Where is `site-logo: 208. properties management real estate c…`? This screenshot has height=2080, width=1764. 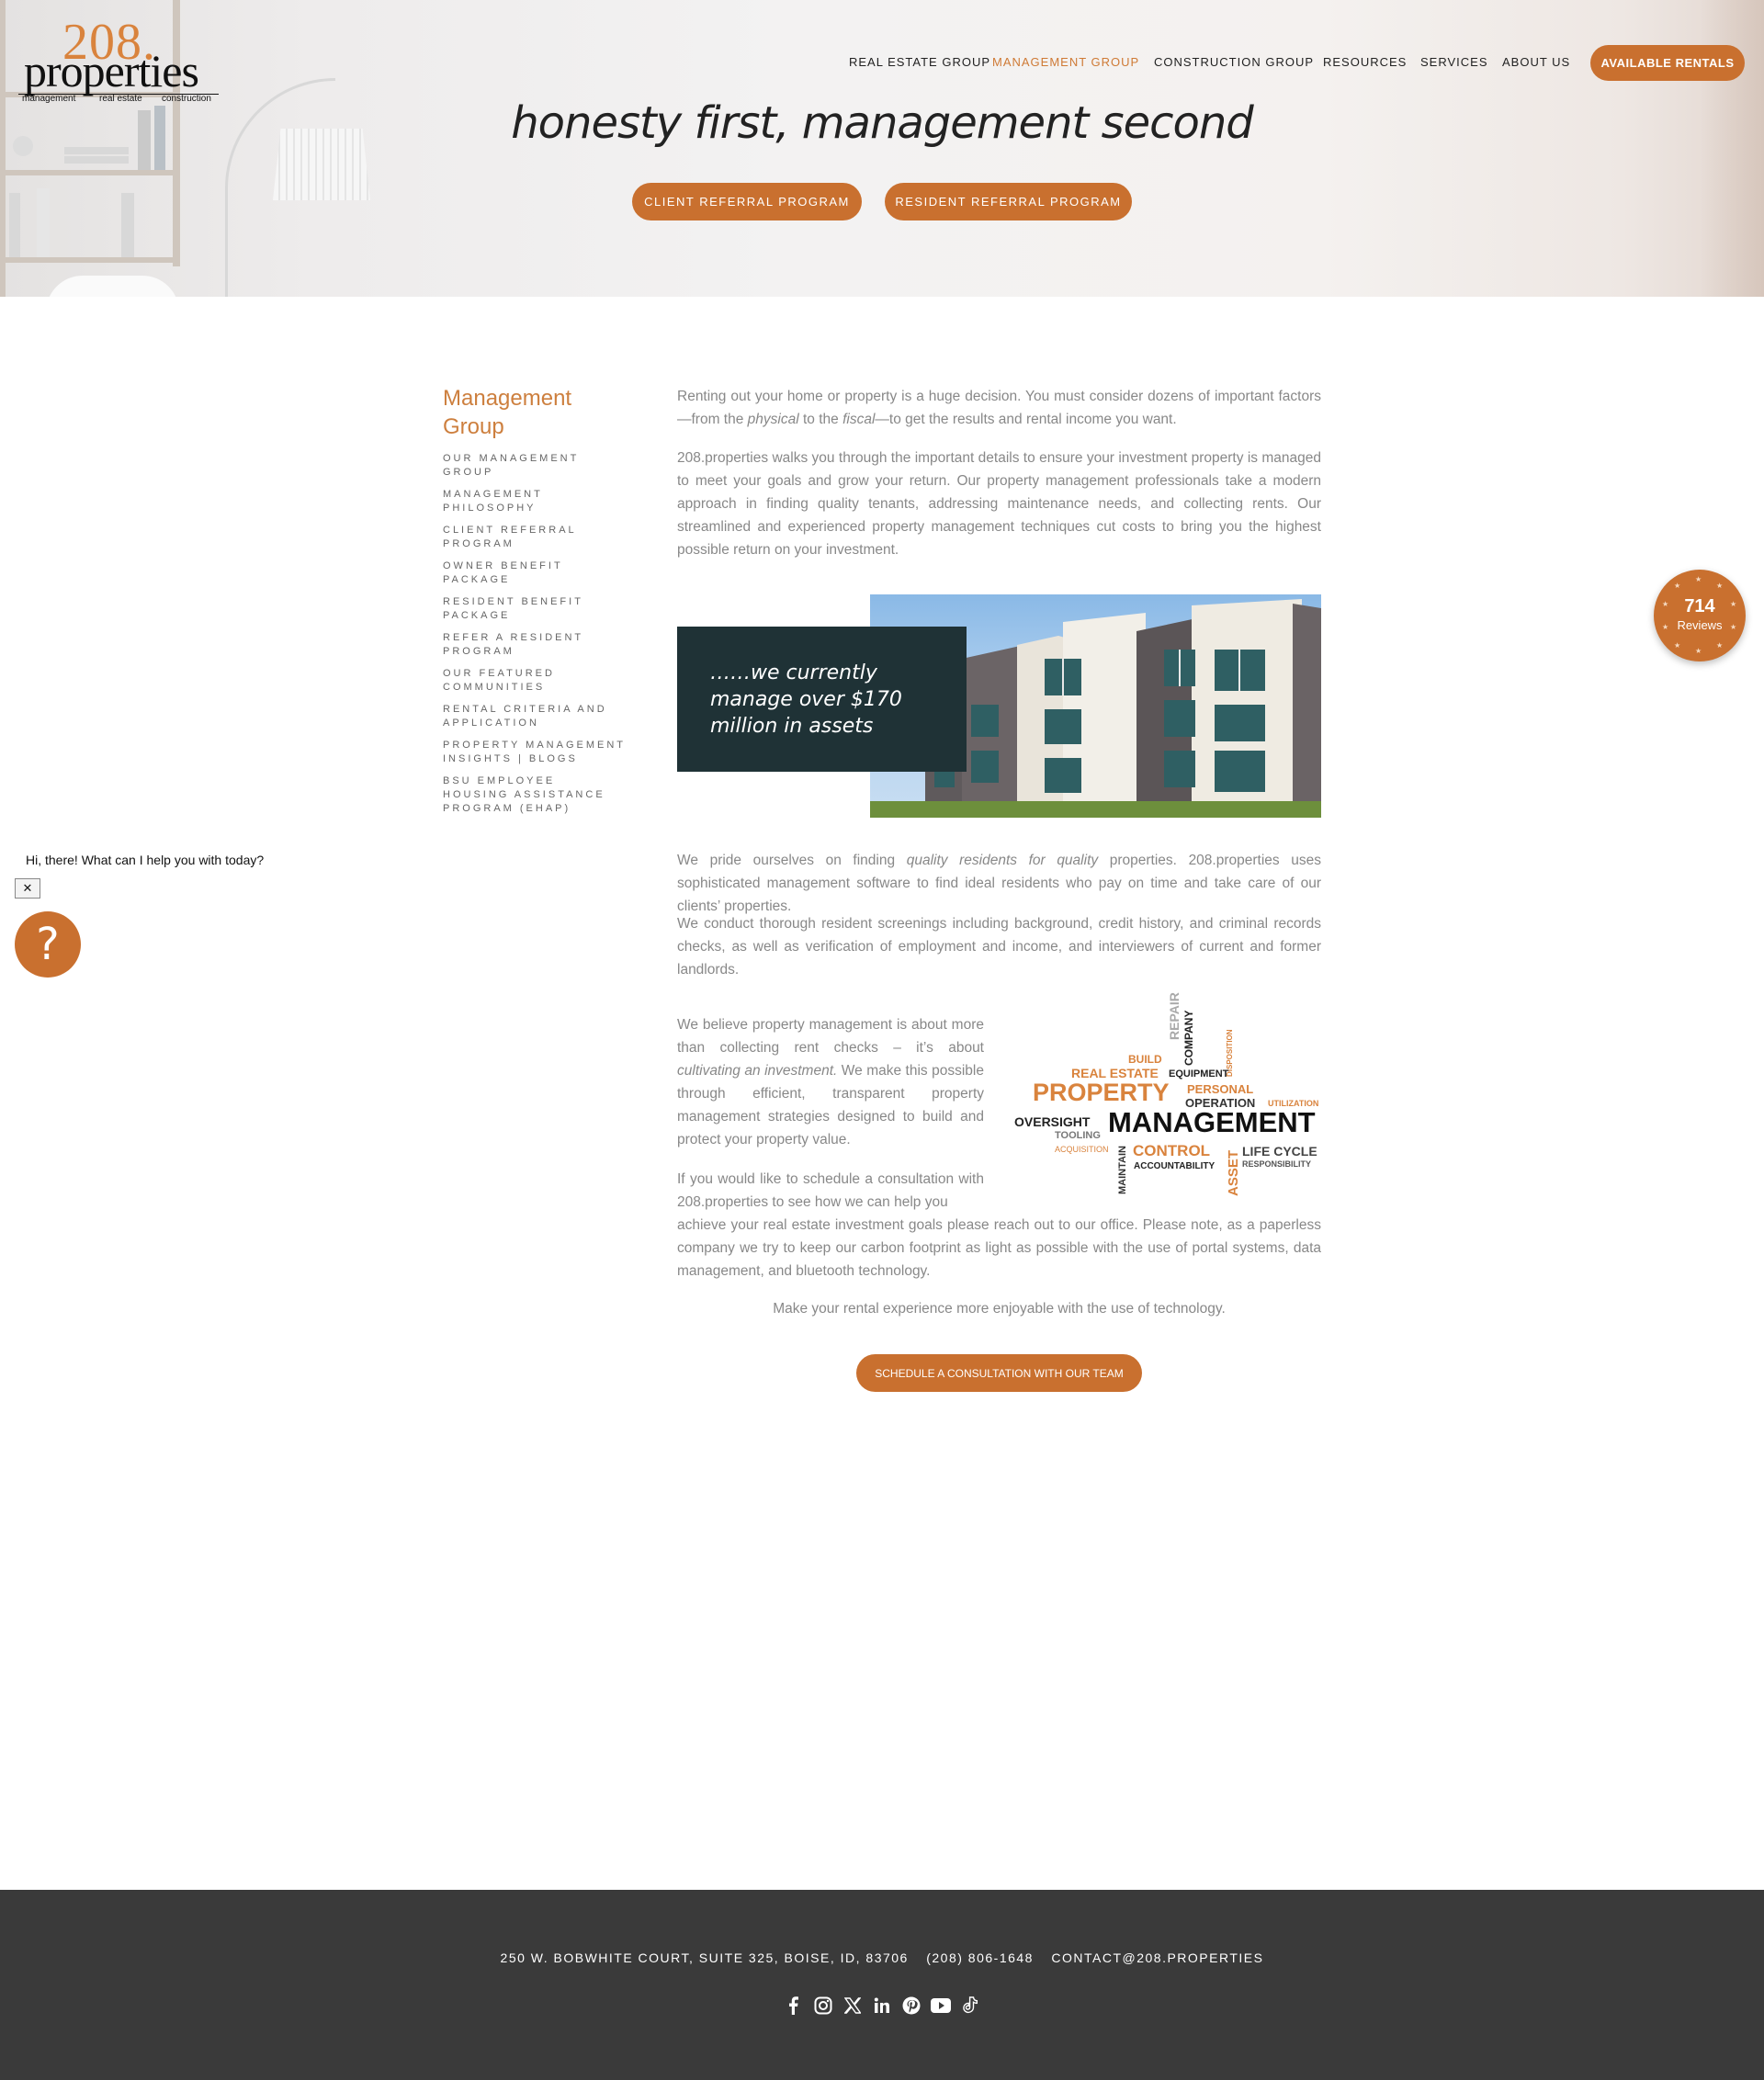
site-logo: 208. properties management real estate c… is located at coordinates (119, 61).